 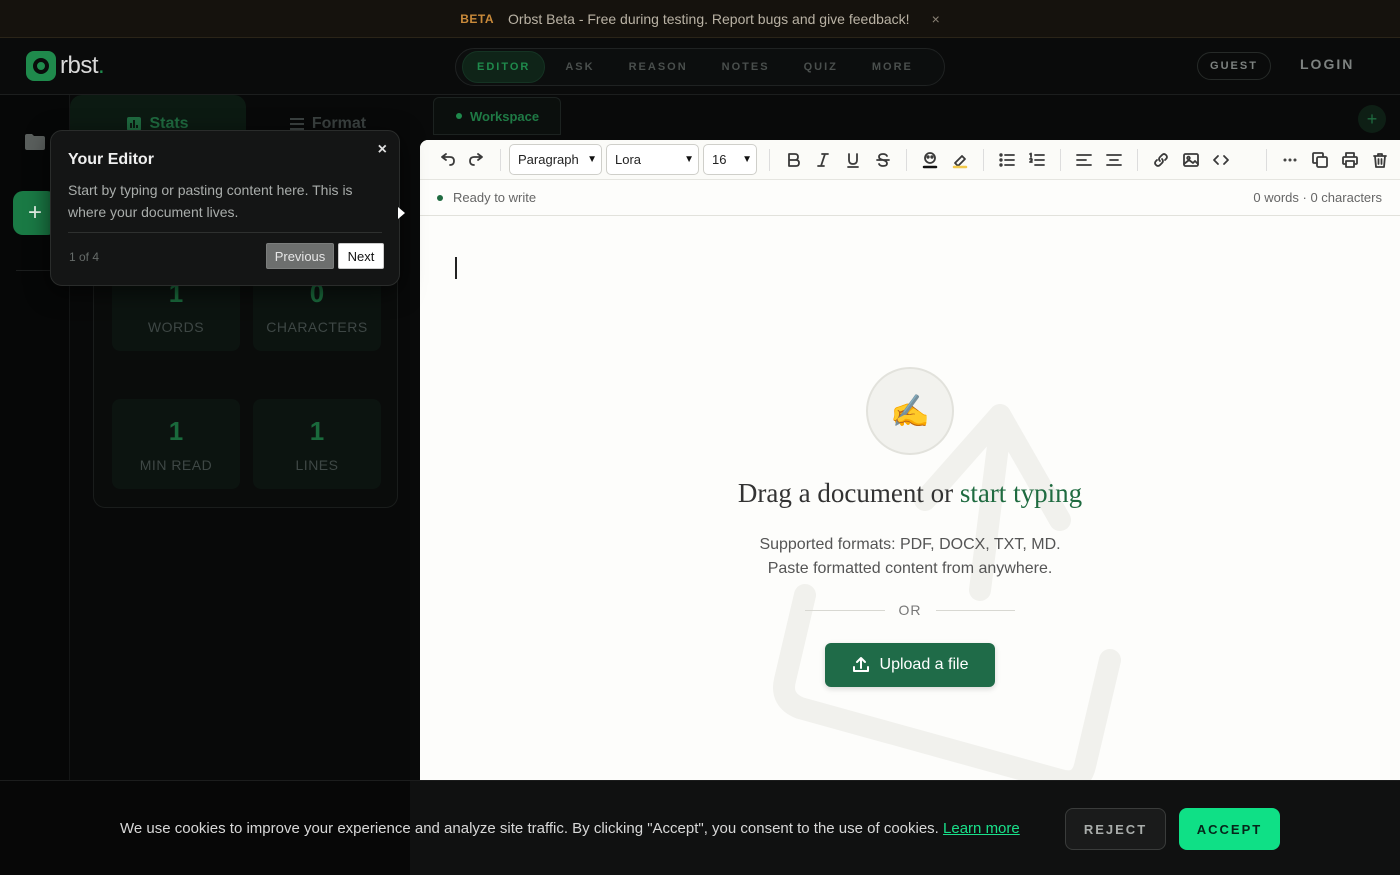 What do you see at coordinates (111, 159) in the screenshot?
I see `tour-title: Your Editor` at bounding box center [111, 159].